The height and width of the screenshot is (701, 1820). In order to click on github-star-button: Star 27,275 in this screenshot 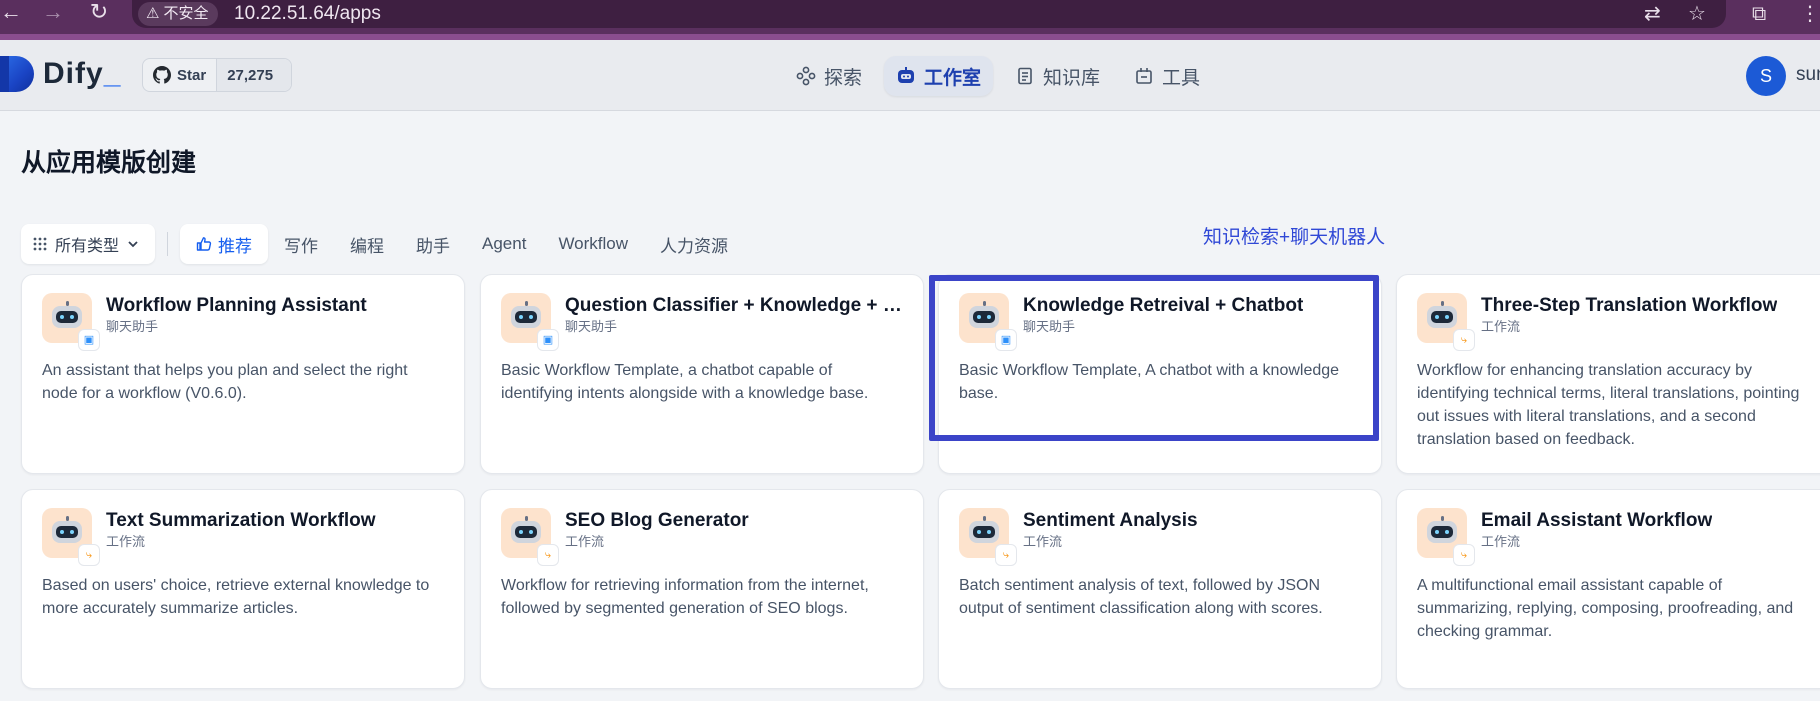, I will do `click(217, 75)`.